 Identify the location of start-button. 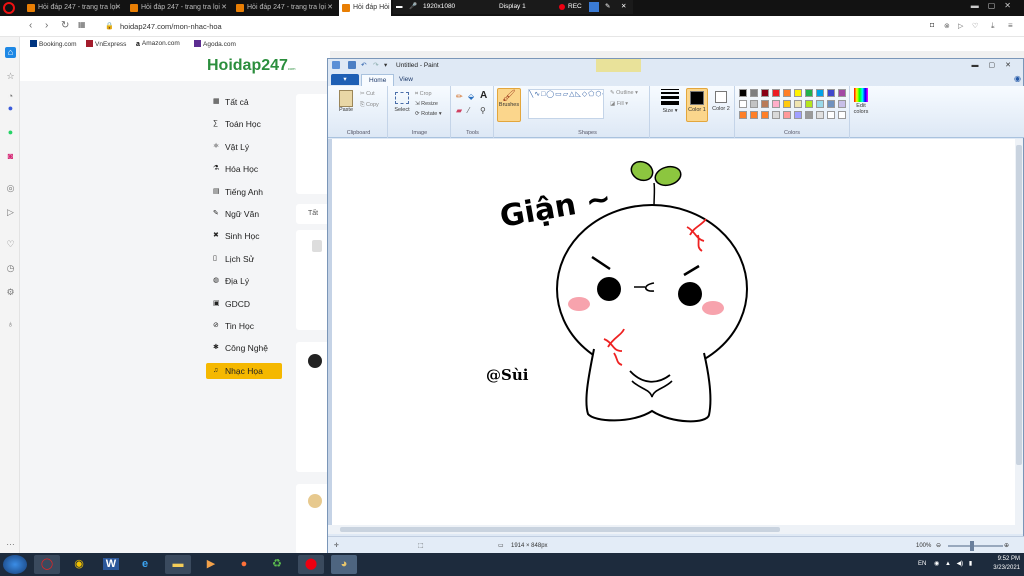
(15, 564).